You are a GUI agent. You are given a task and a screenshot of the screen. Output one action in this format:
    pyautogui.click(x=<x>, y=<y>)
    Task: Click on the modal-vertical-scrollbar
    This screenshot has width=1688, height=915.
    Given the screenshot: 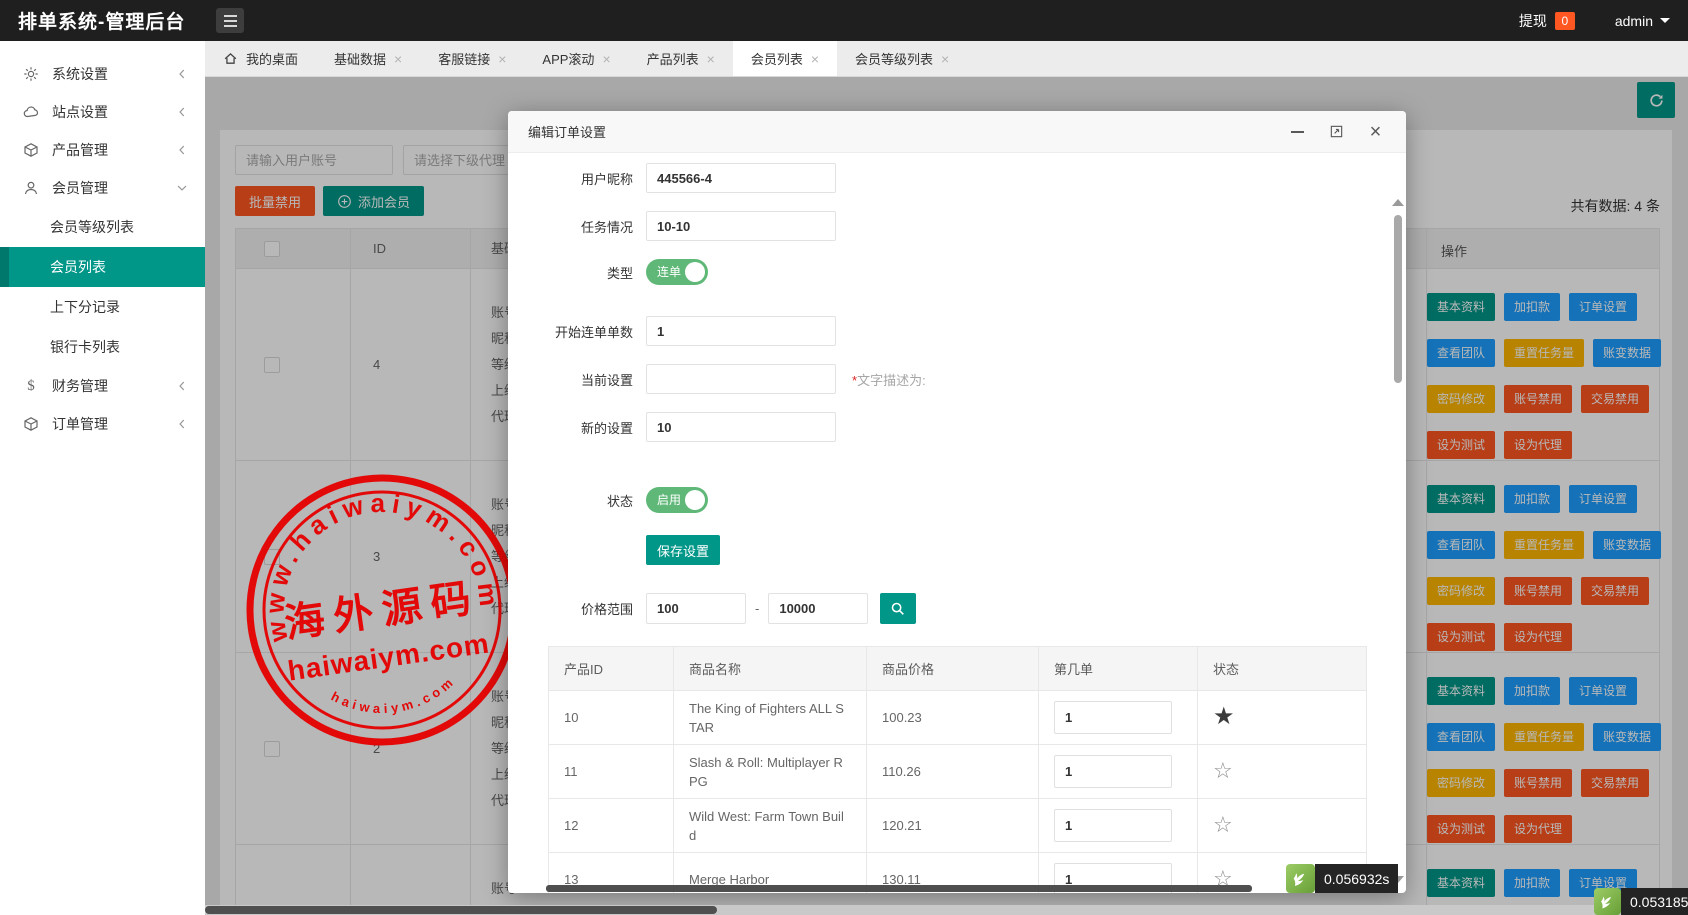 What is the action you would take?
    pyautogui.click(x=1398, y=541)
    